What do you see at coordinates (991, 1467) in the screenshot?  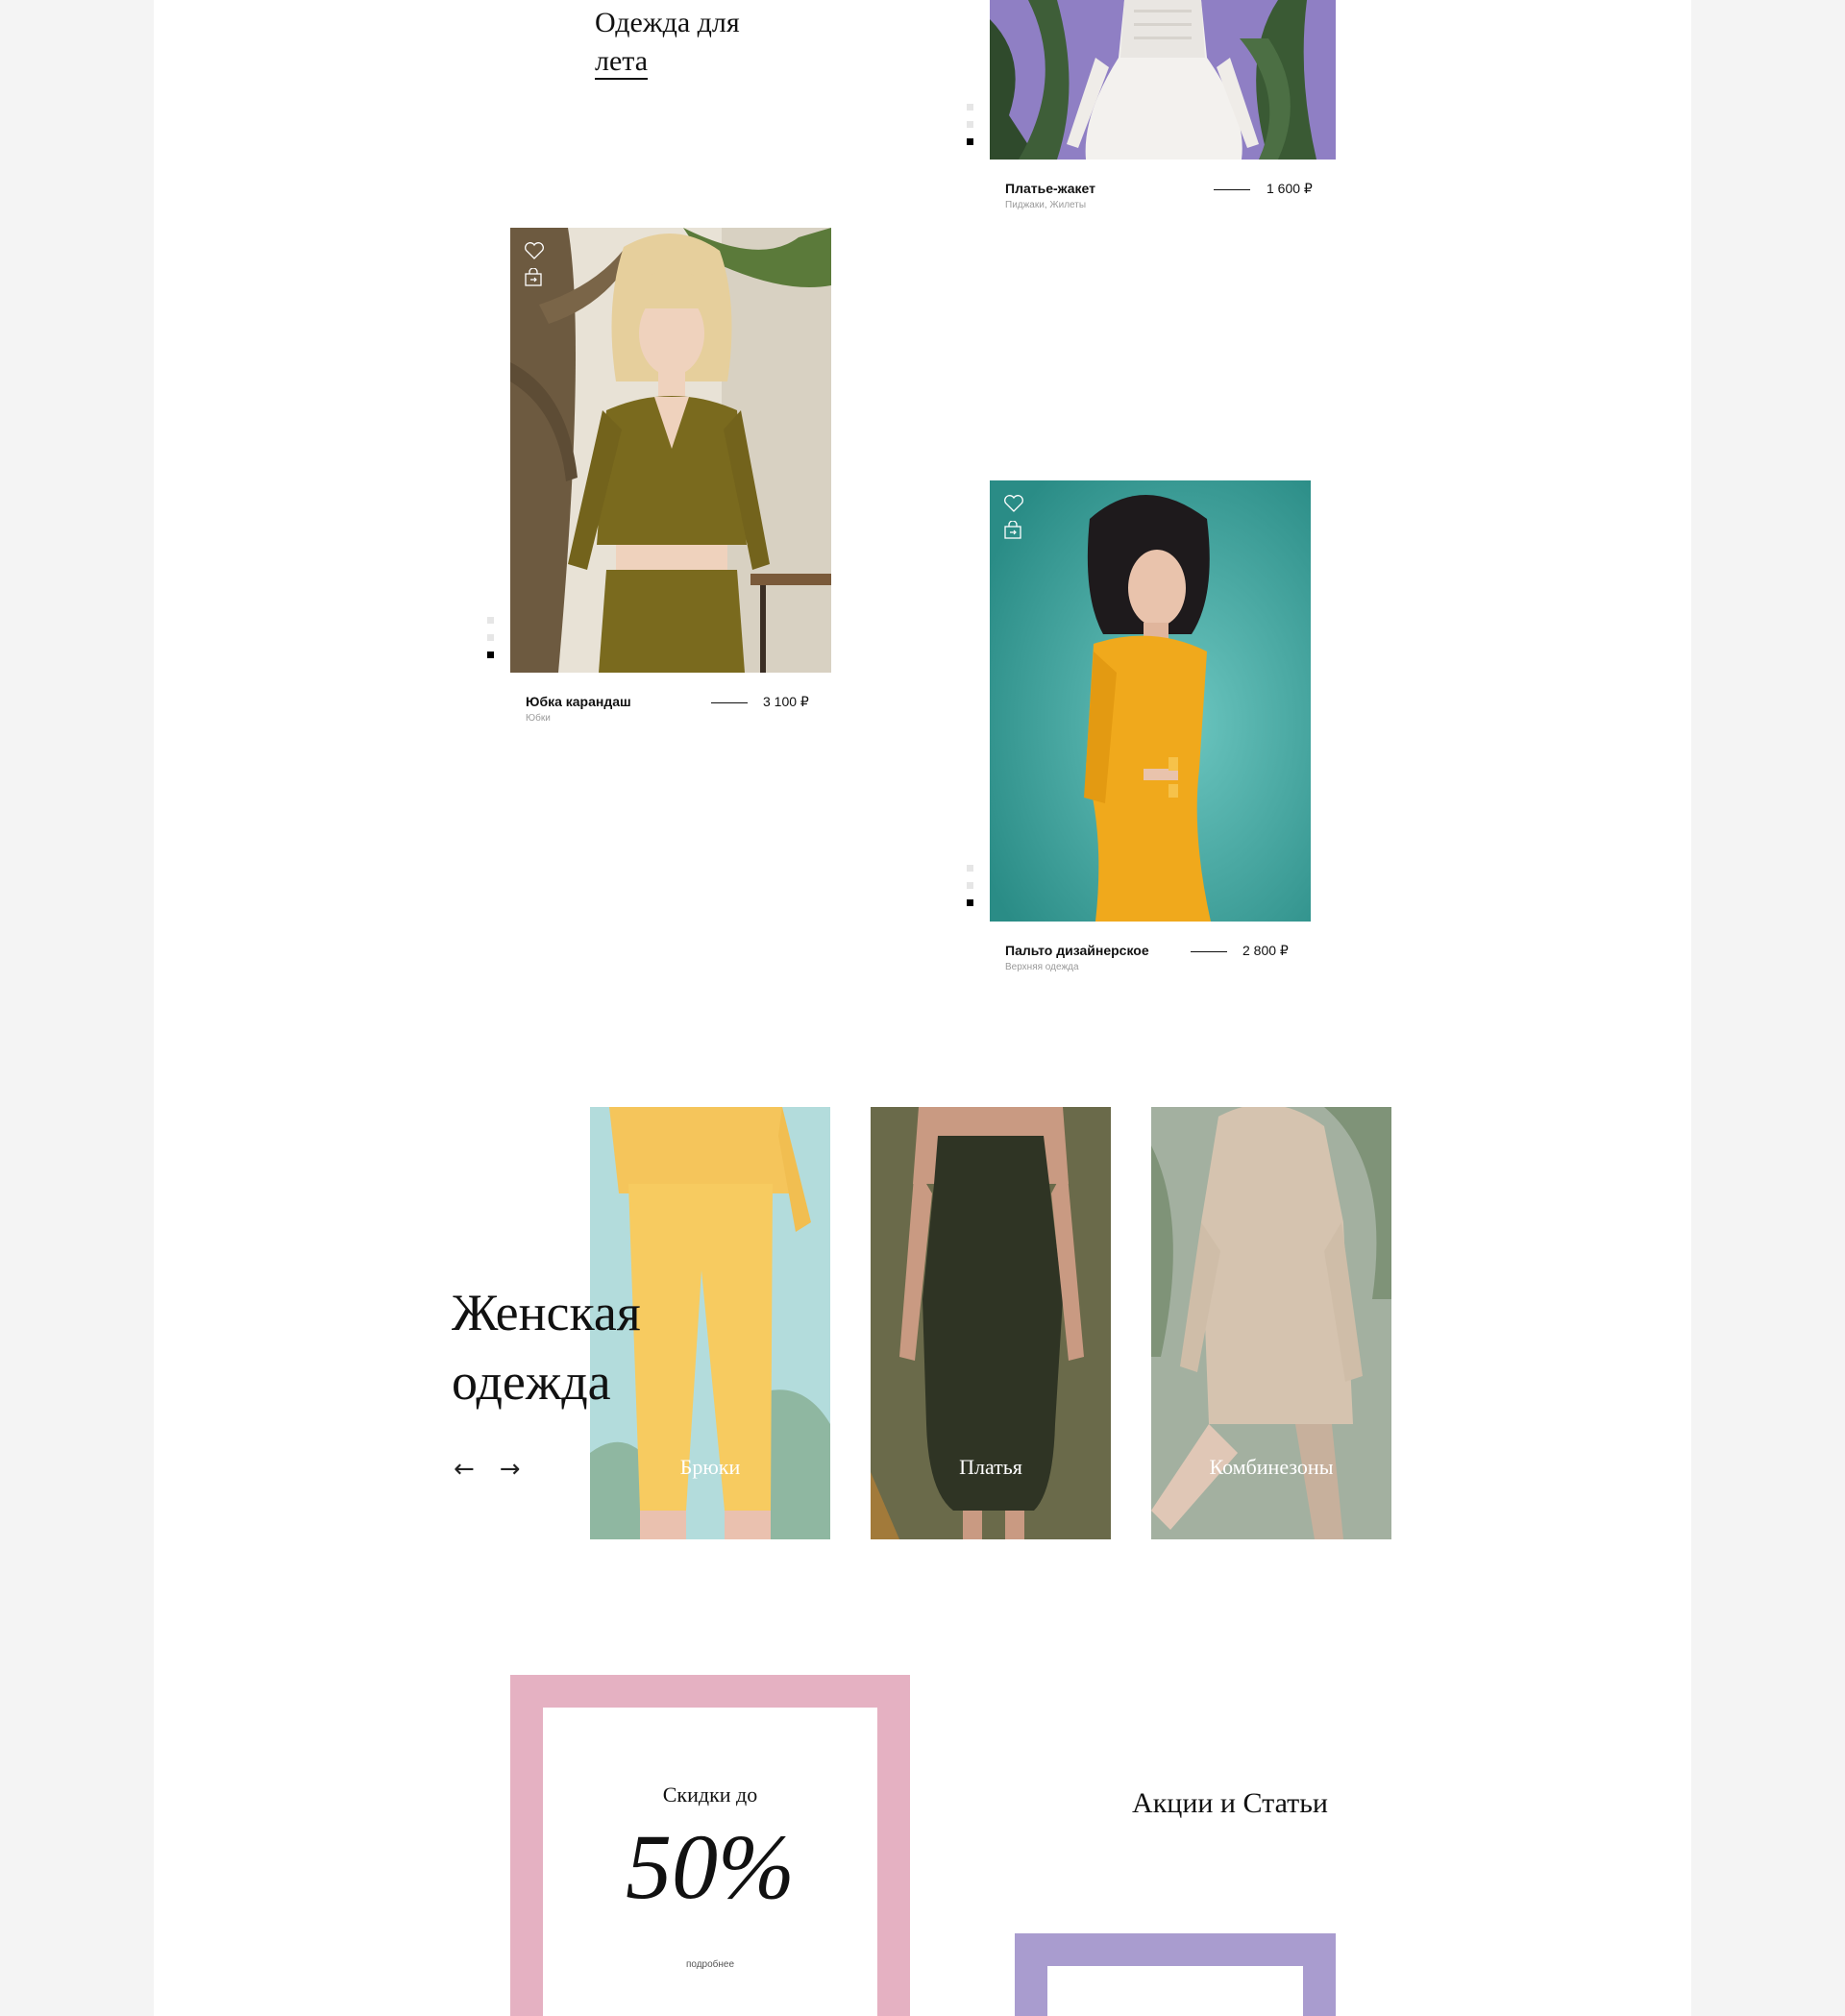 I see `category-label: Платья` at bounding box center [991, 1467].